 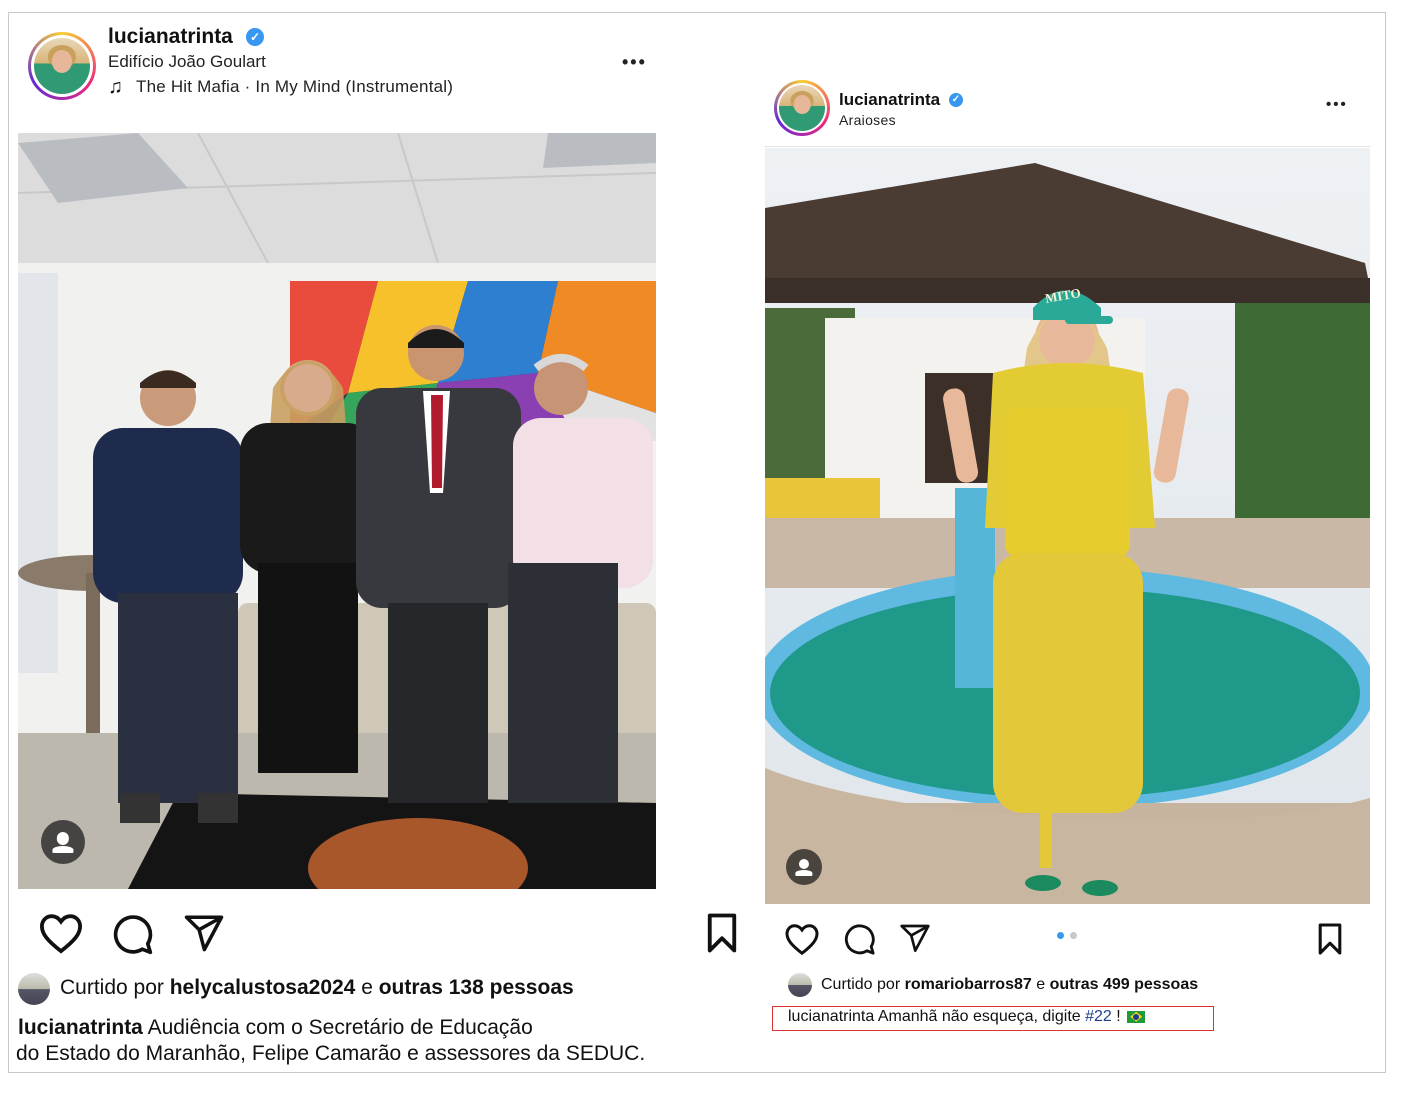 What do you see at coordinates (1118, 1016) in the screenshot?
I see `caption-end: !` at bounding box center [1118, 1016].